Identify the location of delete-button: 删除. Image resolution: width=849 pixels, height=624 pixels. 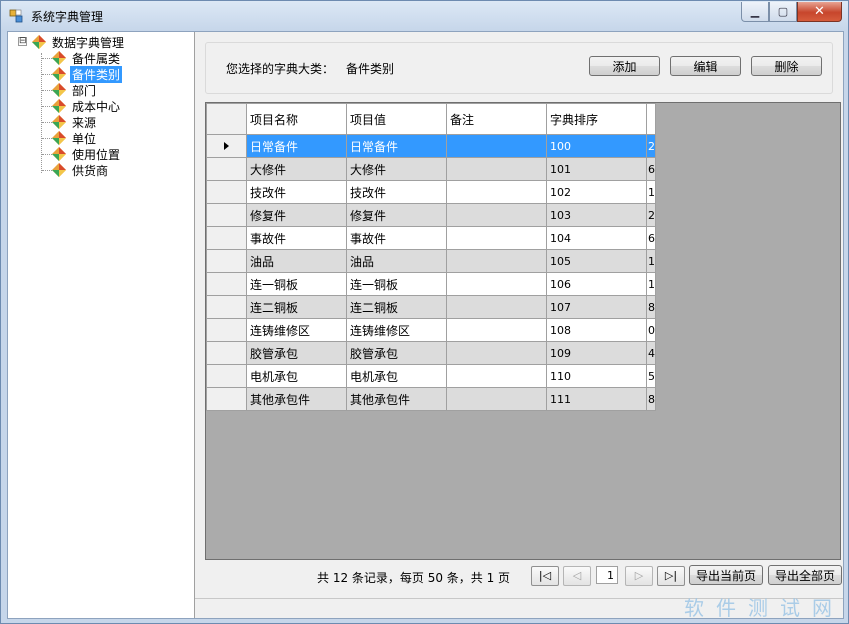
(786, 66).